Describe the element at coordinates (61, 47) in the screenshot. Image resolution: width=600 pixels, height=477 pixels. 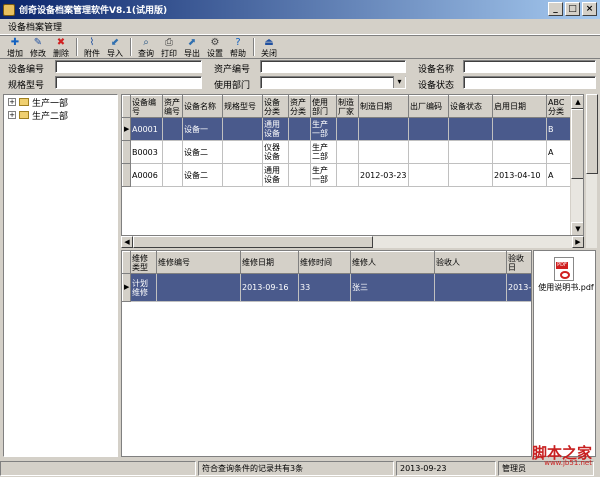
I see `toolbar-button-delete: ✖ 删除` at that location.